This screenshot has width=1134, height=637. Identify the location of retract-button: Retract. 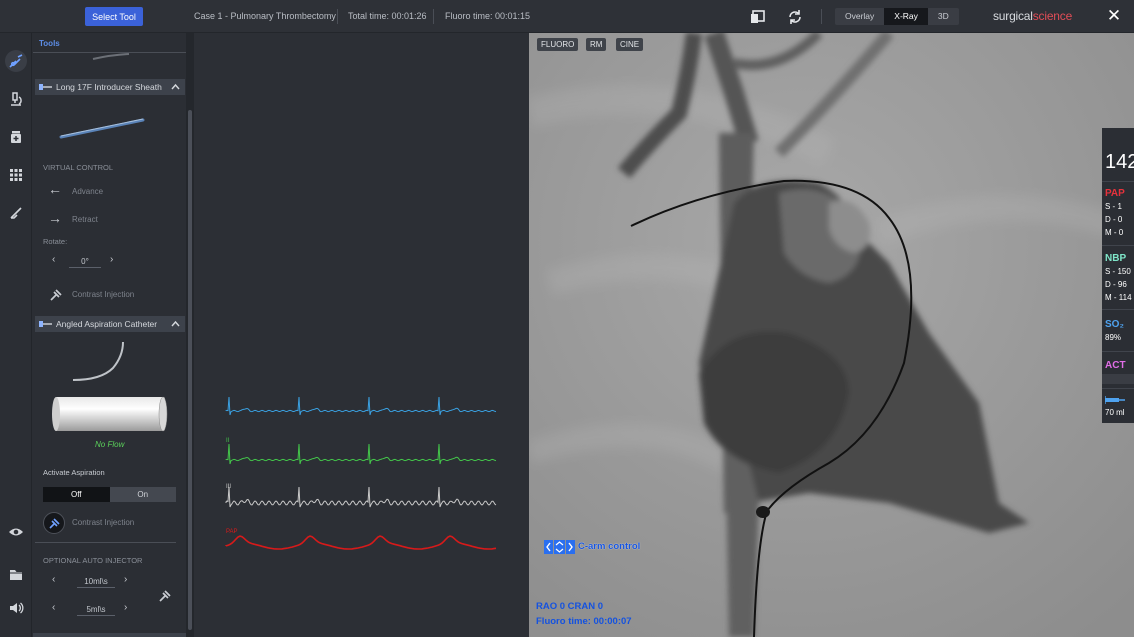
(85, 219).